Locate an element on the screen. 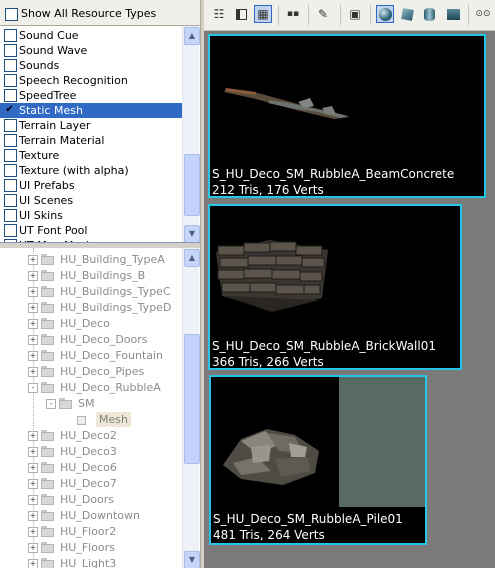 The width and height of the screenshot is (495, 568). scroll-thumb is located at coordinates (192, 185).